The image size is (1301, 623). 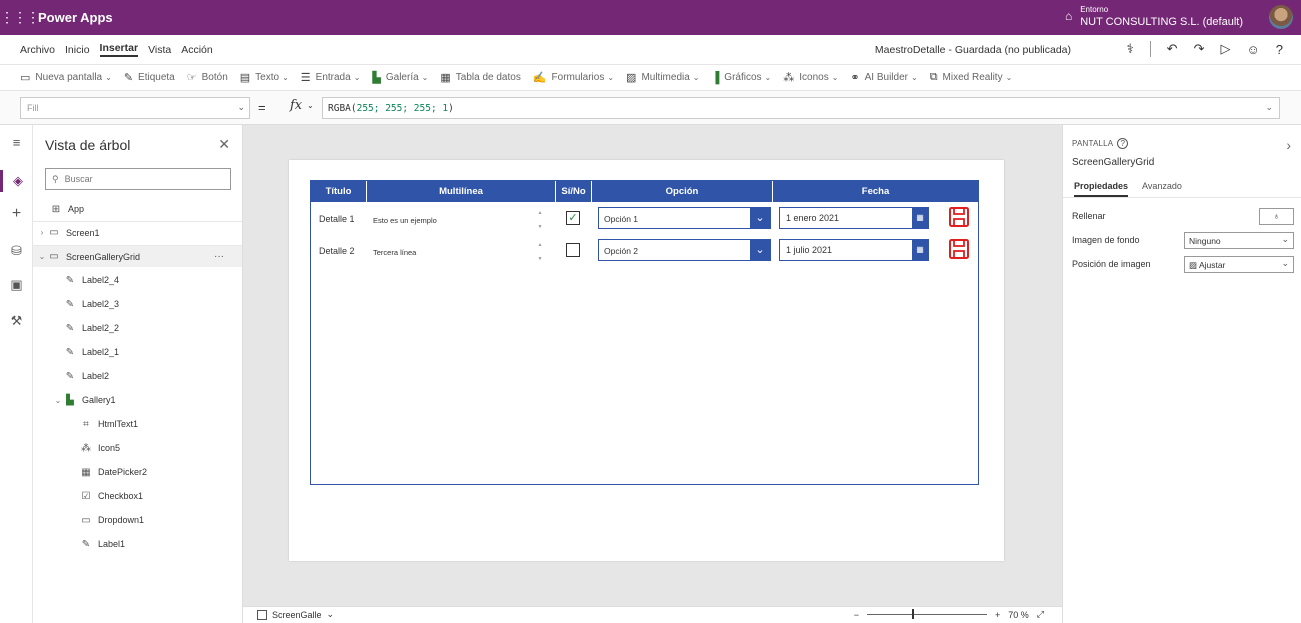 I want to click on menu-insertar: Insertar, so click(x=119, y=49).